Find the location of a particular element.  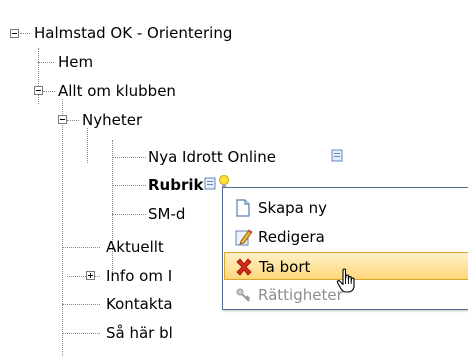

menu-item-label: Rättigheter is located at coordinates (300, 295).